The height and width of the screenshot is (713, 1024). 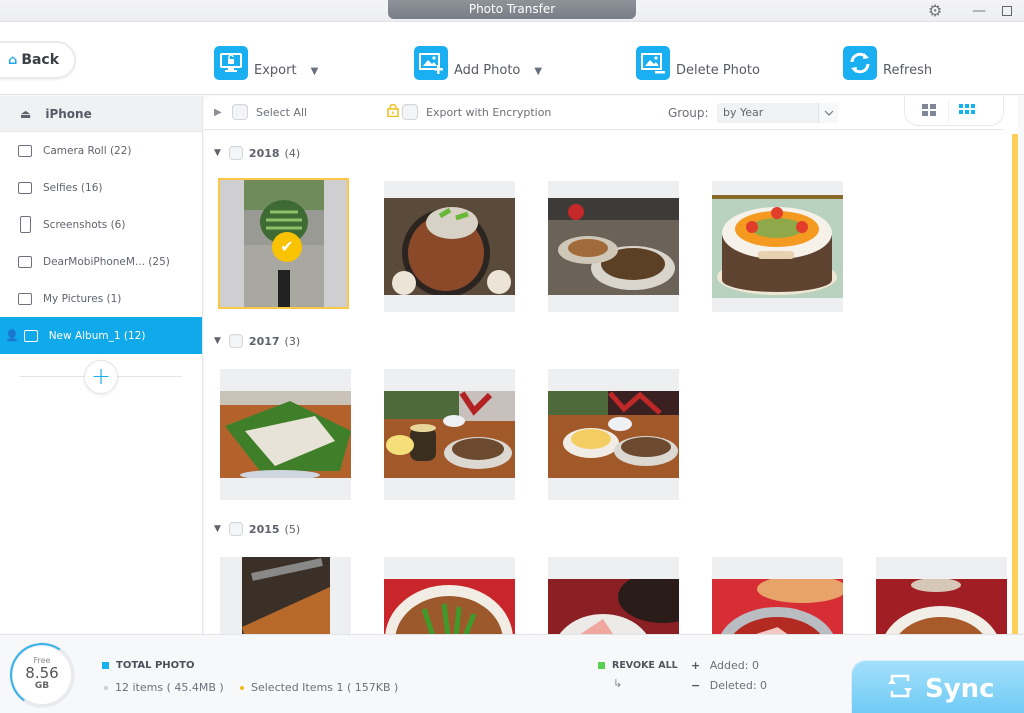 I want to click on refresh-label: Refresh, so click(x=908, y=70).